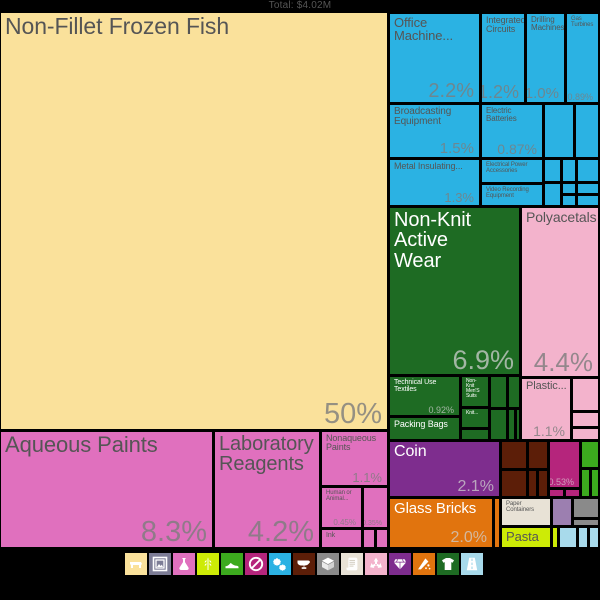 The height and width of the screenshot is (600, 600). I want to click on anvil-icon, so click(304, 564).